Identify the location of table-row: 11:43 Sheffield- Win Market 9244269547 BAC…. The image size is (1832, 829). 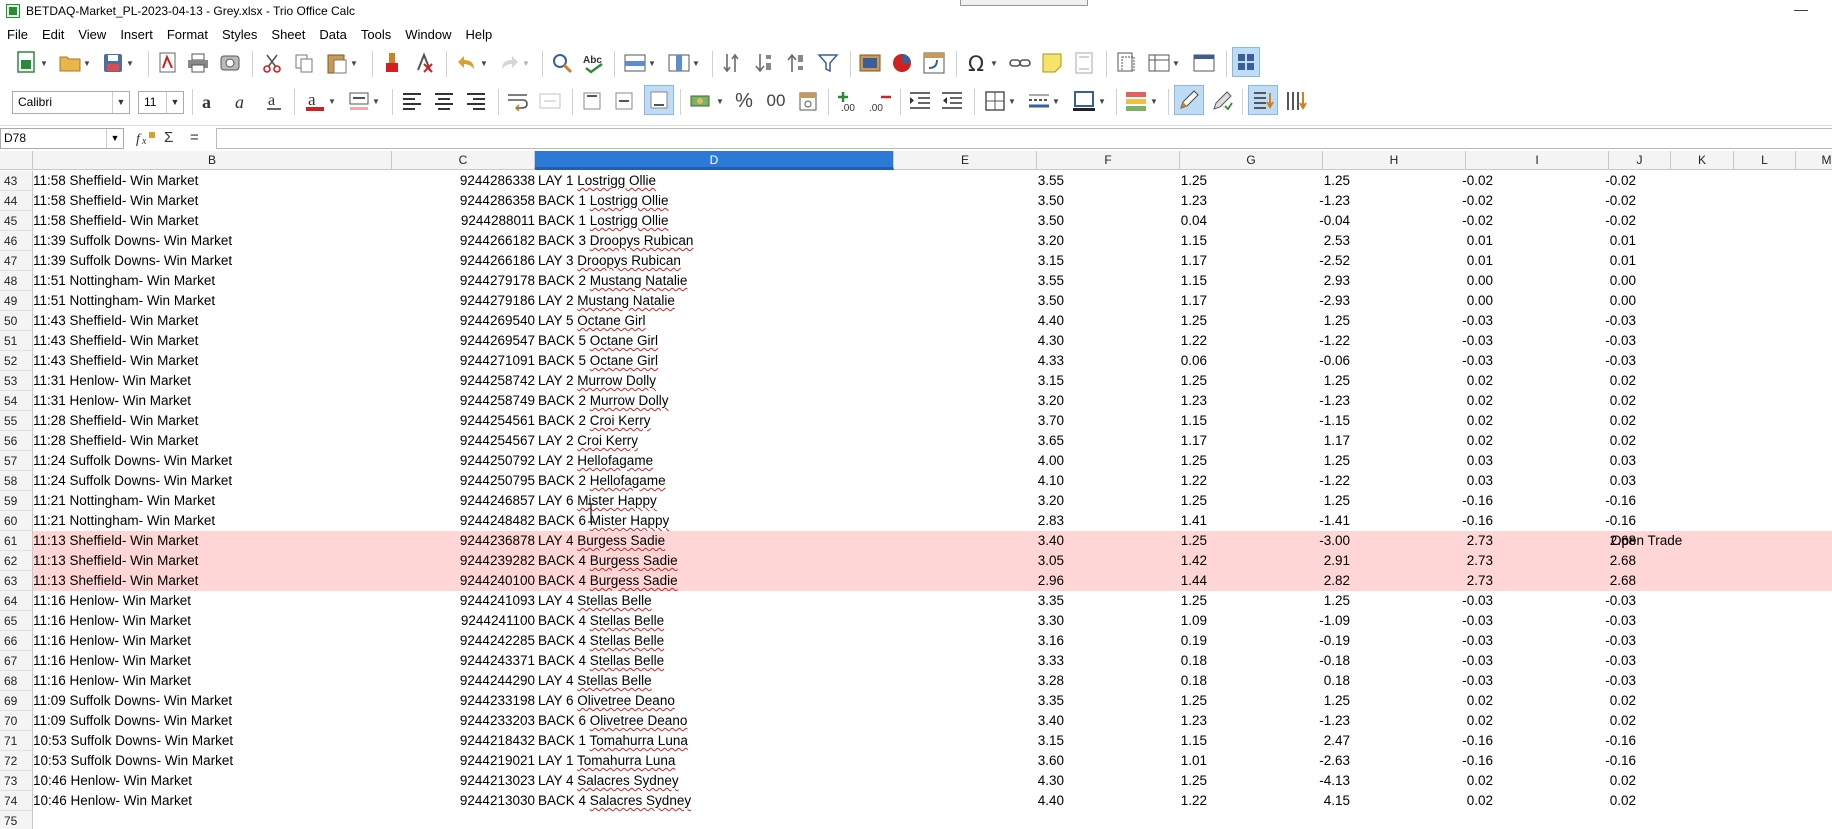
(932, 341).